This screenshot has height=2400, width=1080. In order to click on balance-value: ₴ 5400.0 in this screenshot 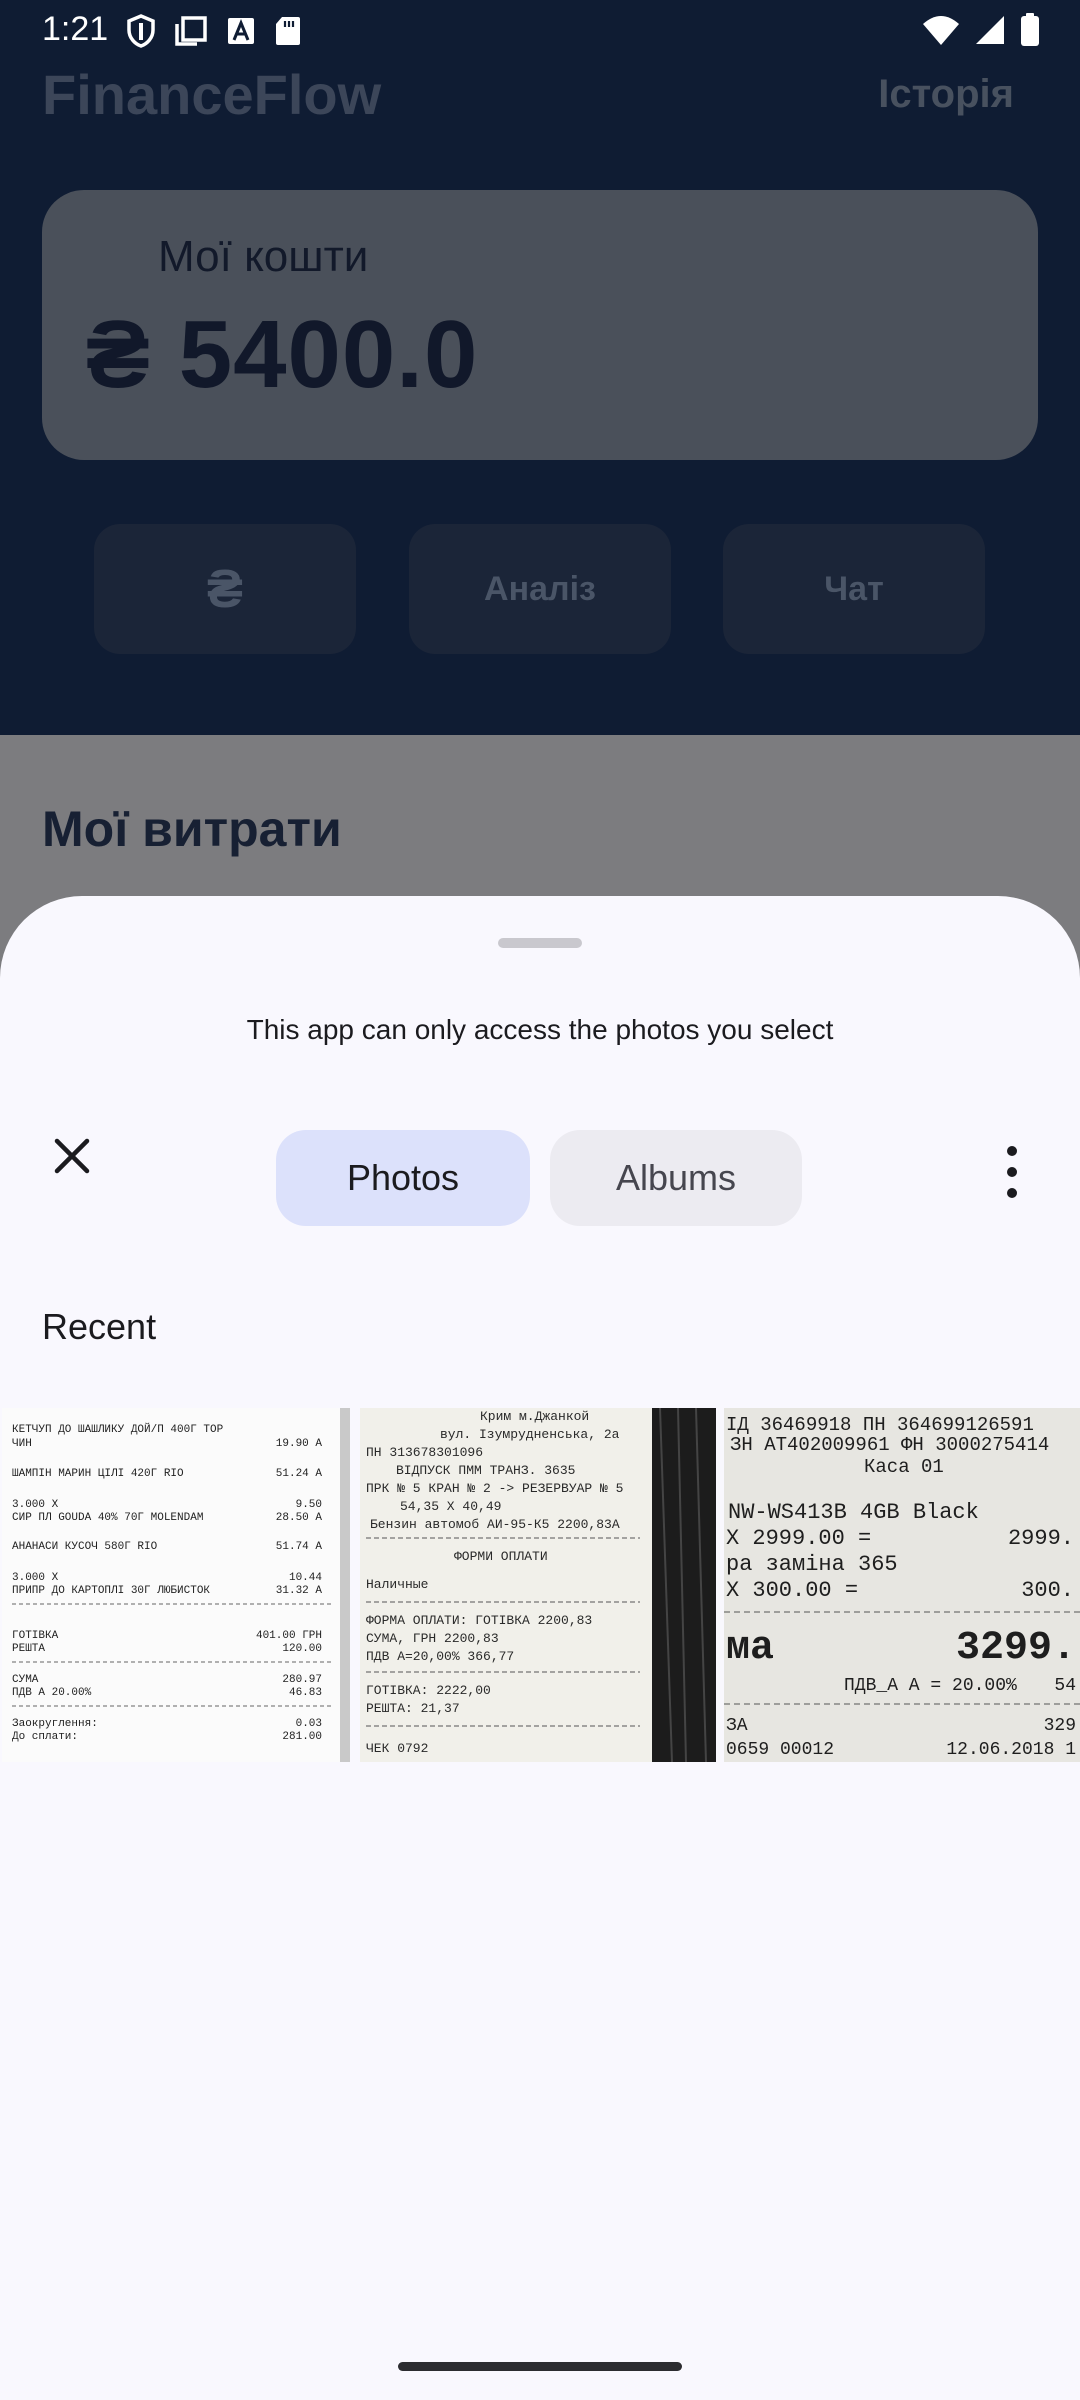, I will do `click(282, 354)`.